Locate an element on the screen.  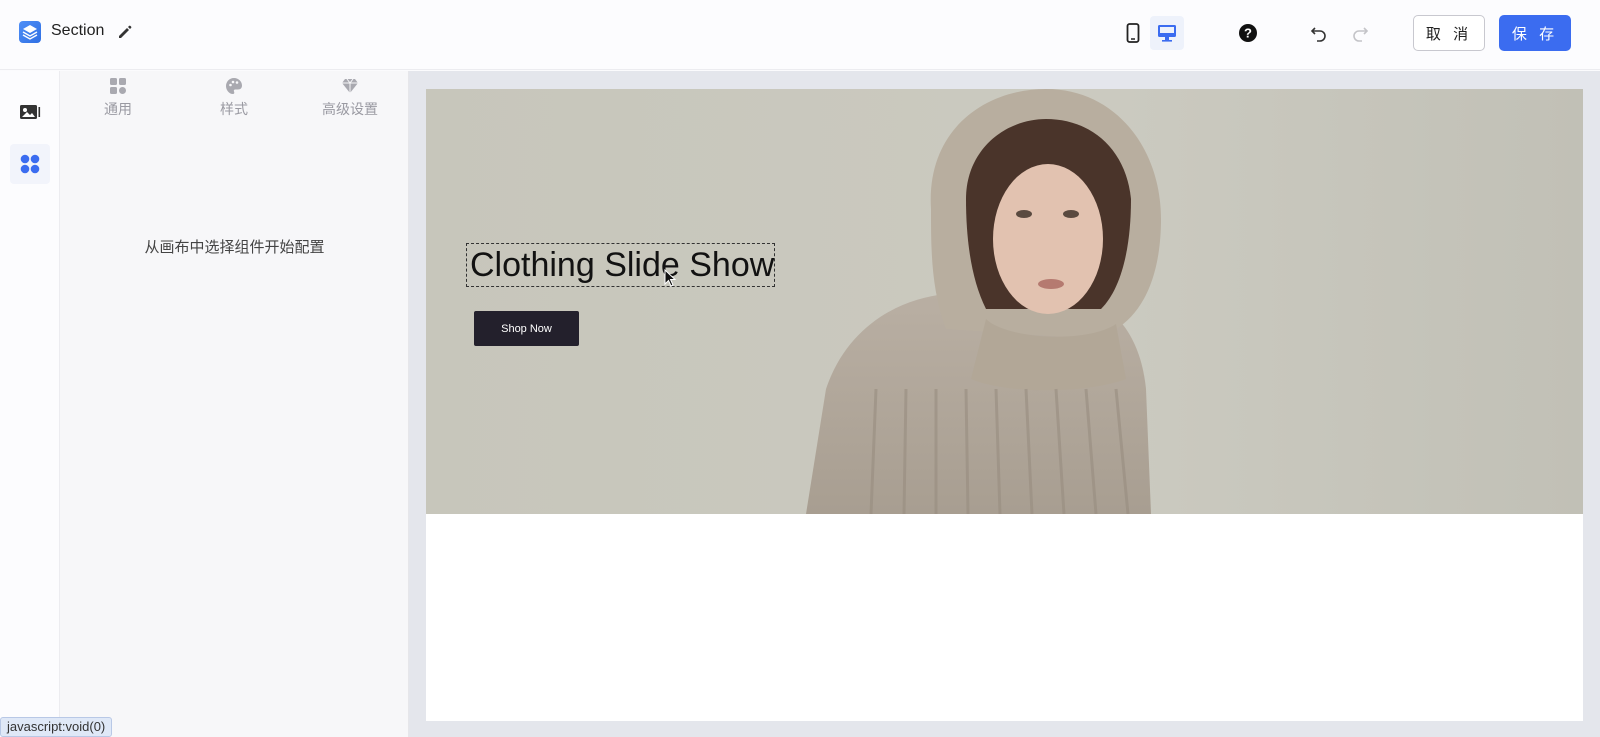
pencil-icon is located at coordinates (125, 32).